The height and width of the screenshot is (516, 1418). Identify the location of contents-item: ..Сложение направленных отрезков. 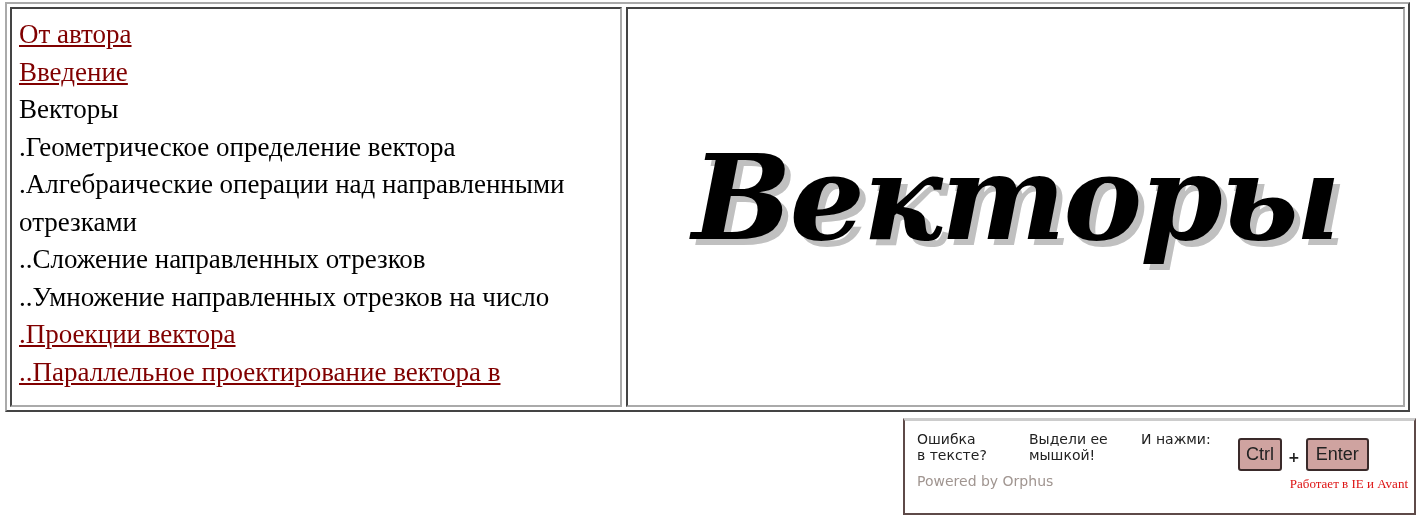
(222, 259).